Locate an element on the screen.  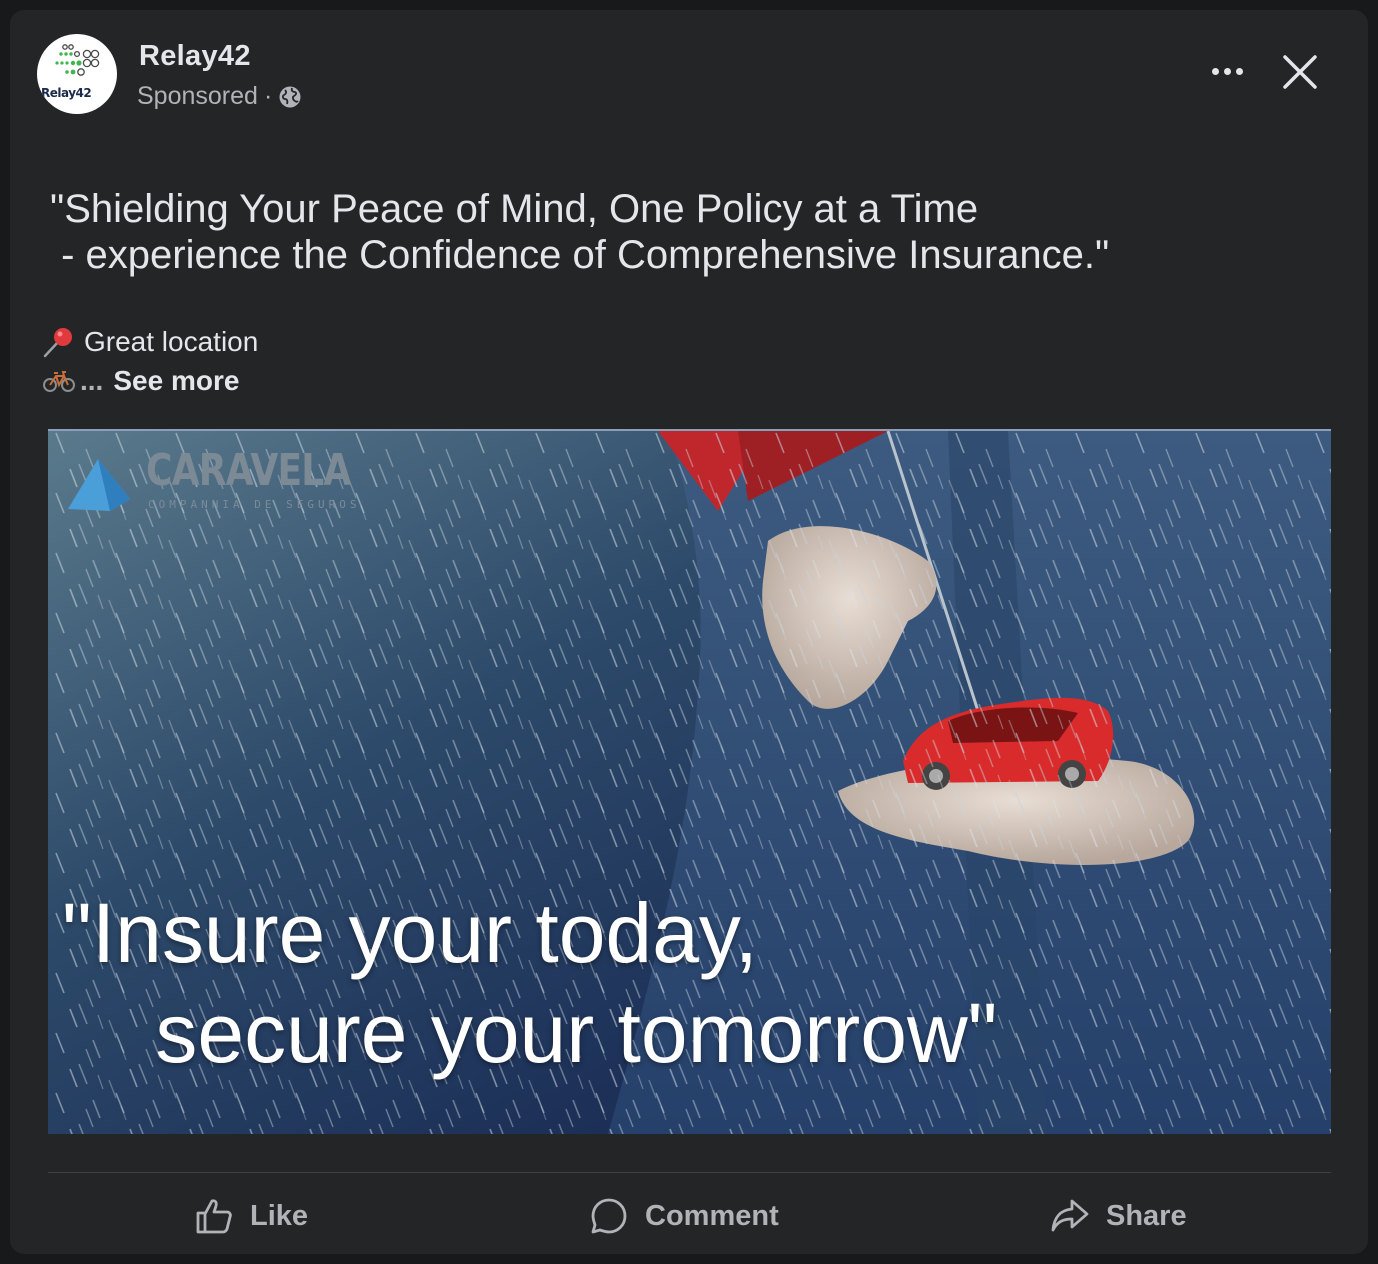
post-meta: Sponsored · is located at coordinates (219, 96).